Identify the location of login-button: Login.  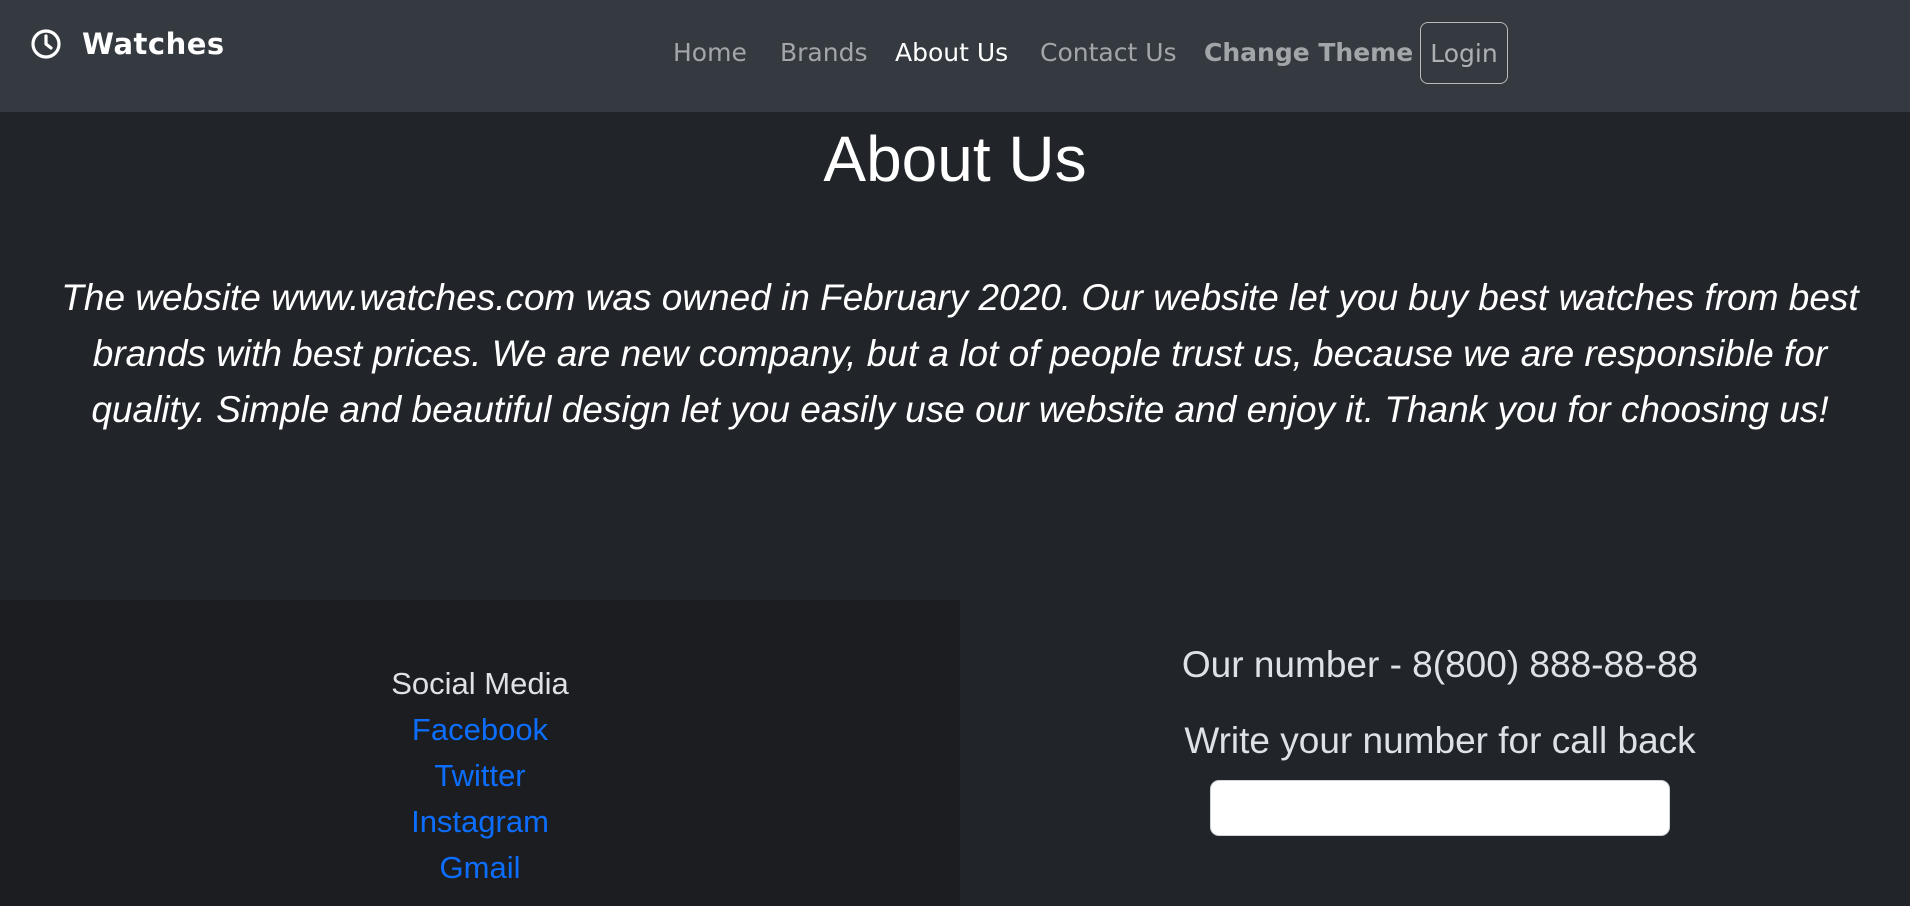
(1464, 53).